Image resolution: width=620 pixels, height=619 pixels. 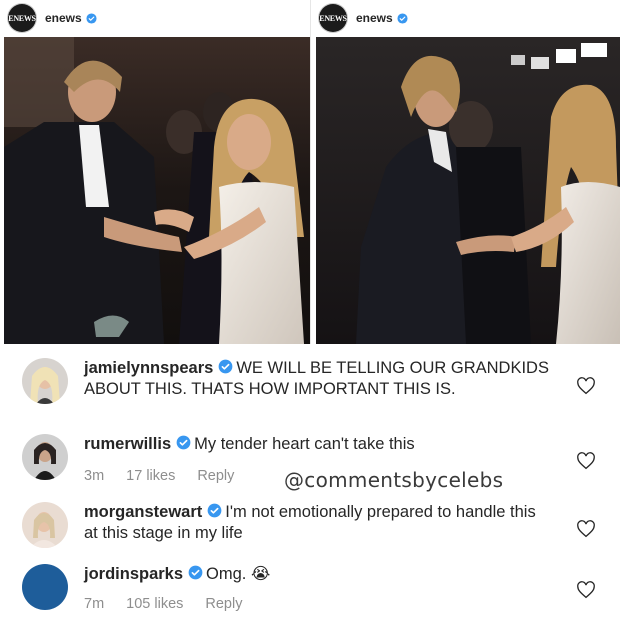 What do you see at coordinates (238, 574) in the screenshot?
I see `comment-text: Omg. 😭` at bounding box center [238, 574].